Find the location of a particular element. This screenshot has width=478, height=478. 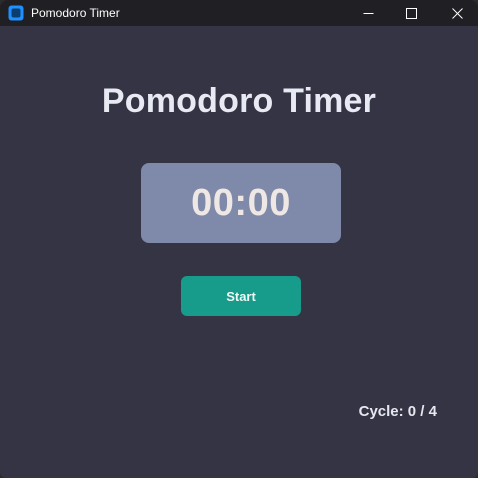

timer-value: 00:00 is located at coordinates (241, 202).